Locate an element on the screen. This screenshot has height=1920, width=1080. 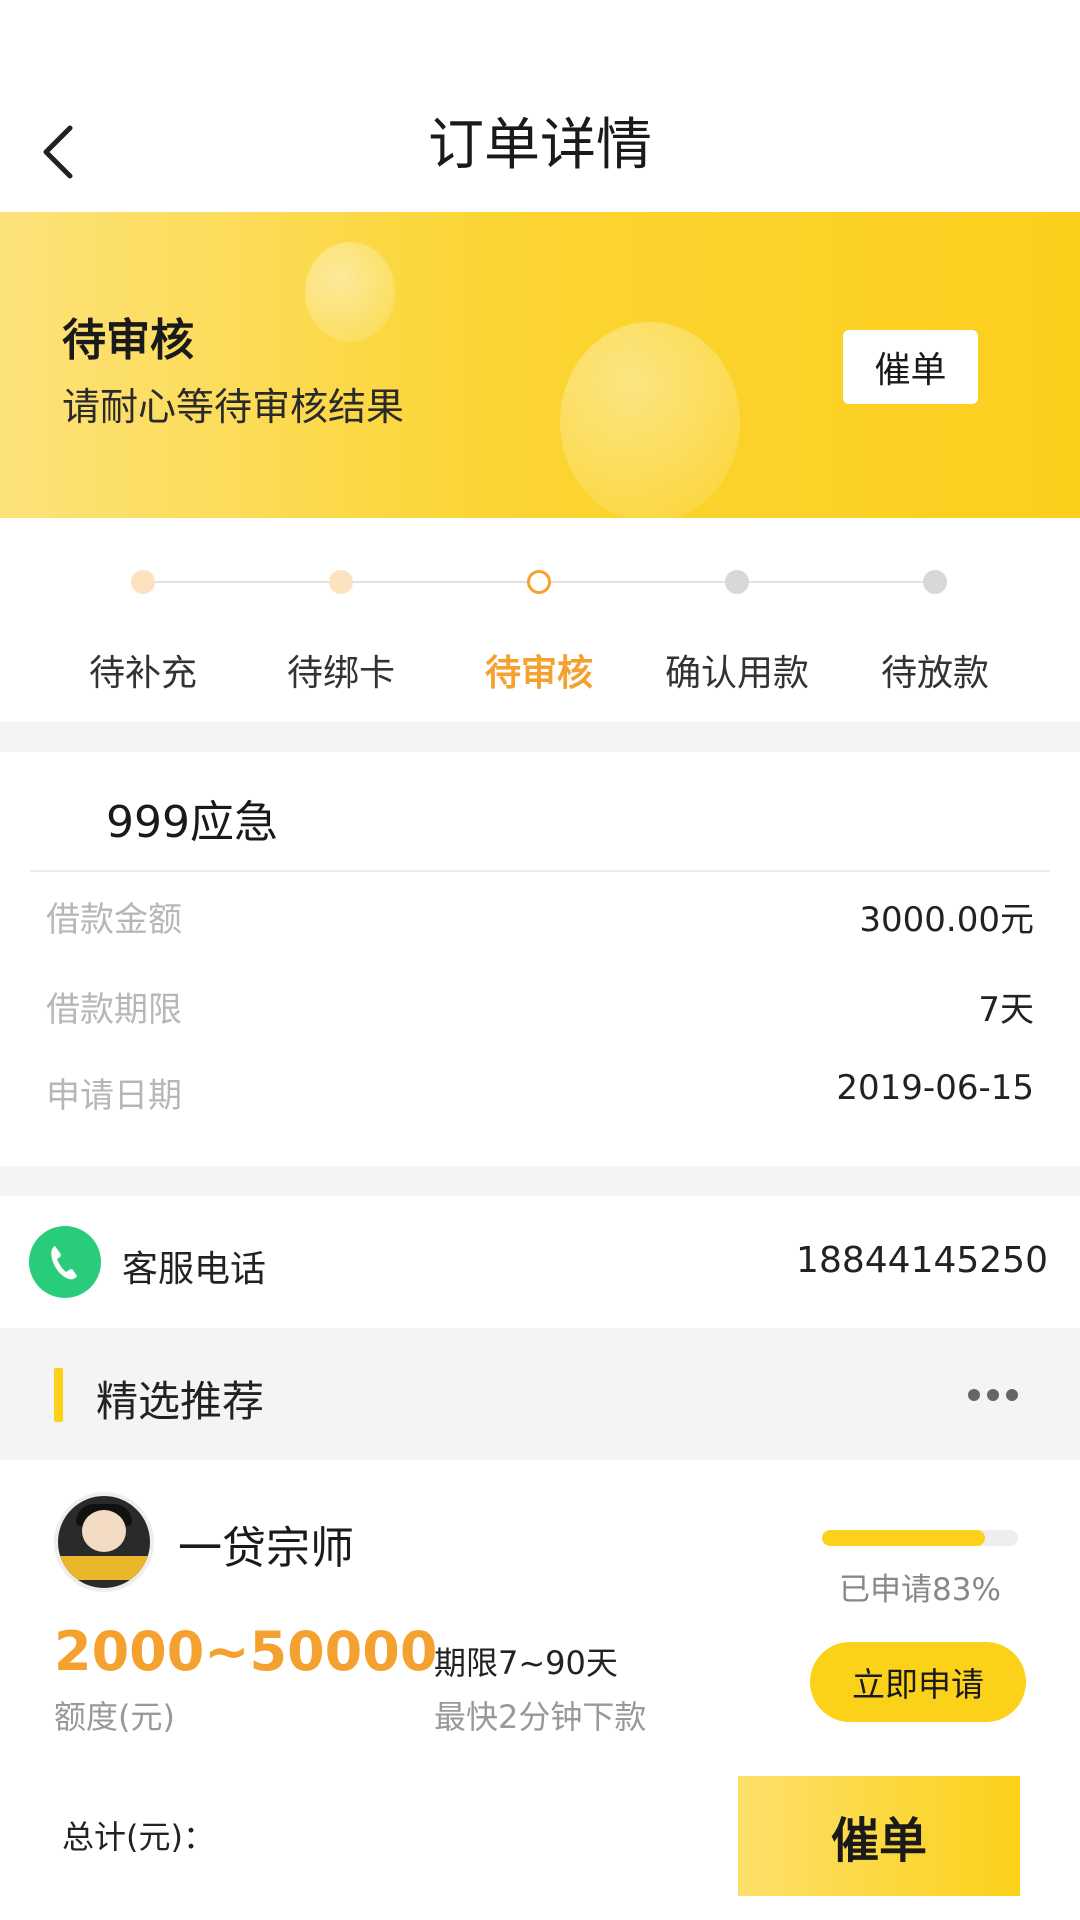
amount-range: 2000~50000 is located at coordinates (246, 1651).